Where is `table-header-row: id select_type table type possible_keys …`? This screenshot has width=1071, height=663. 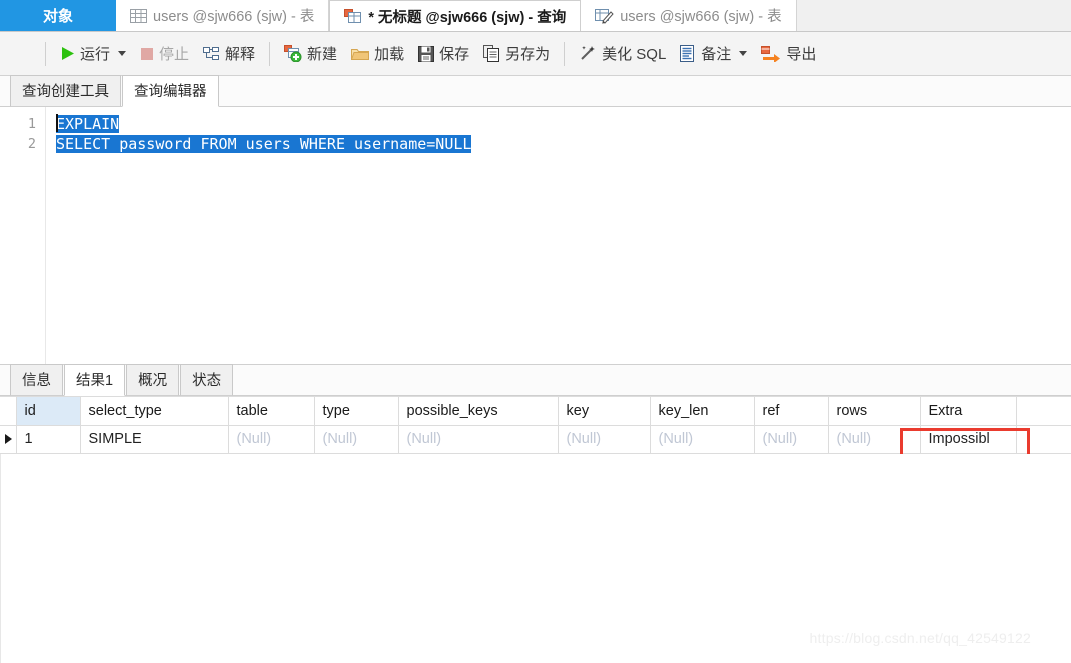 table-header-row: id select_type table type possible_keys … is located at coordinates (535, 410).